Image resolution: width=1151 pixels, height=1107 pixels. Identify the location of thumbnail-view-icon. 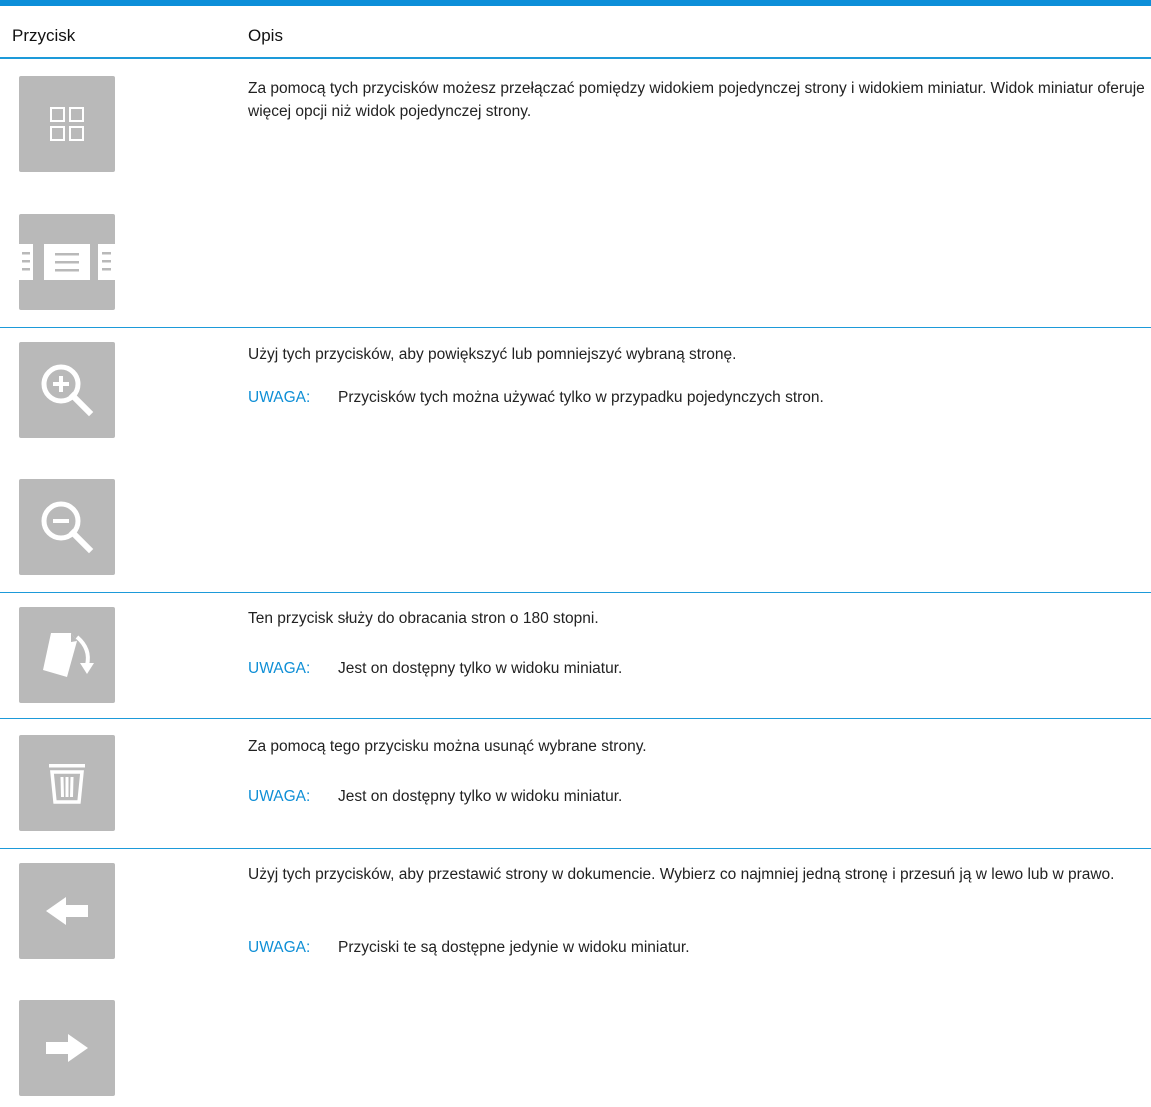
(67, 124).